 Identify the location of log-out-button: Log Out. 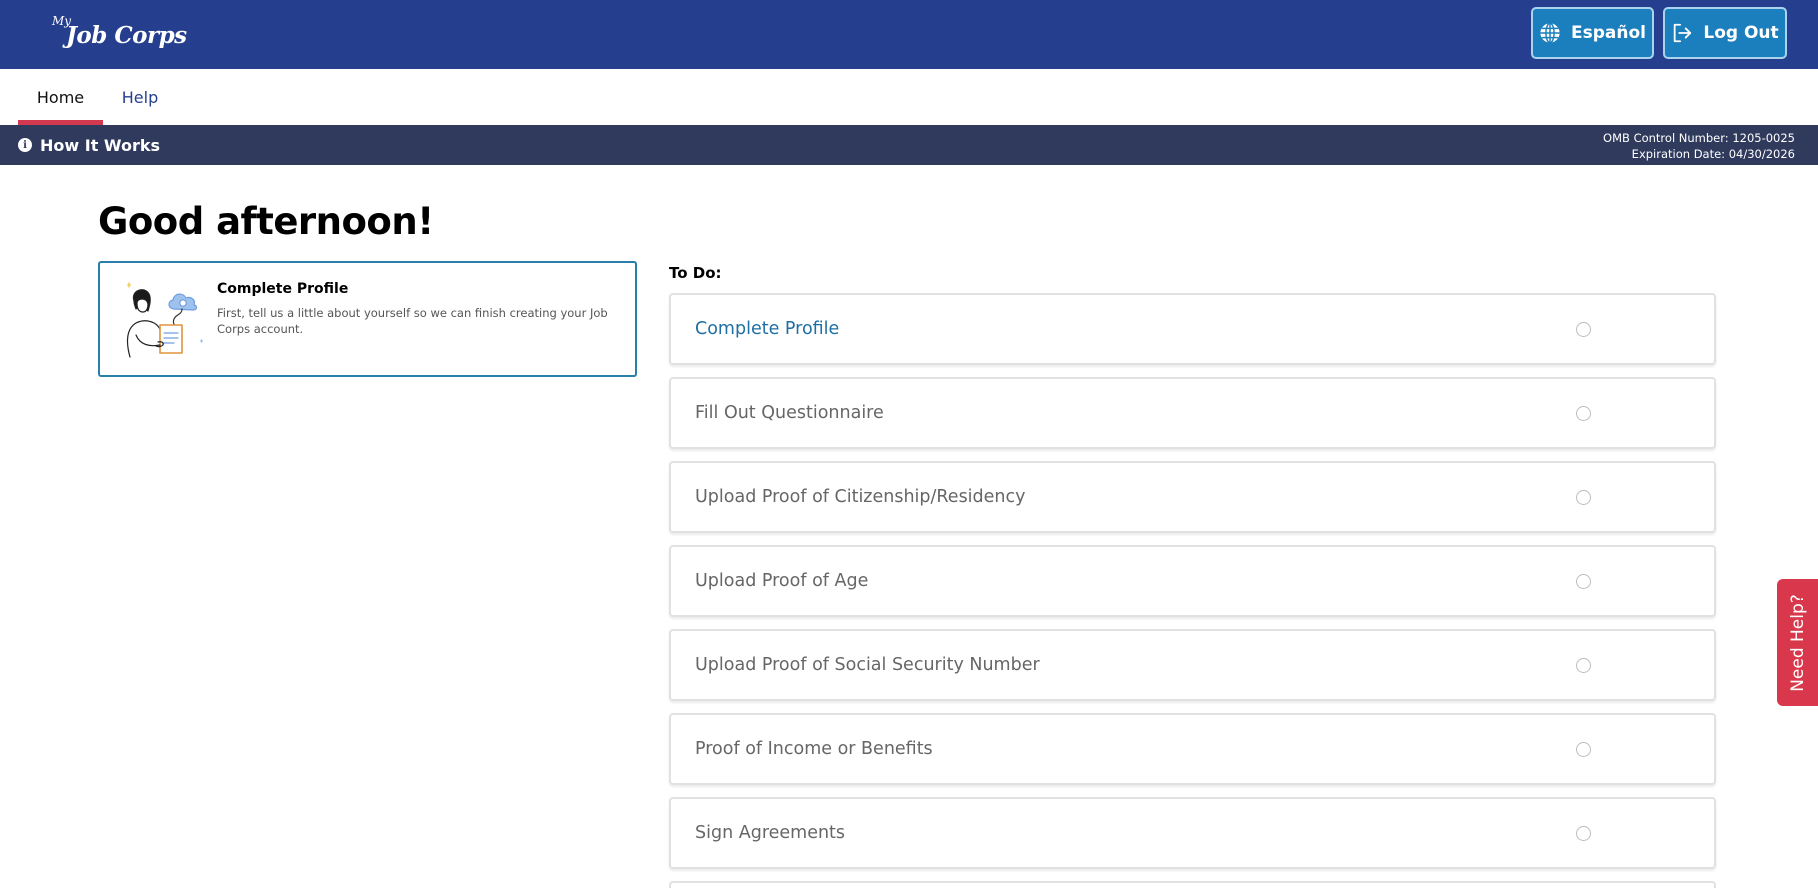
(1725, 33).